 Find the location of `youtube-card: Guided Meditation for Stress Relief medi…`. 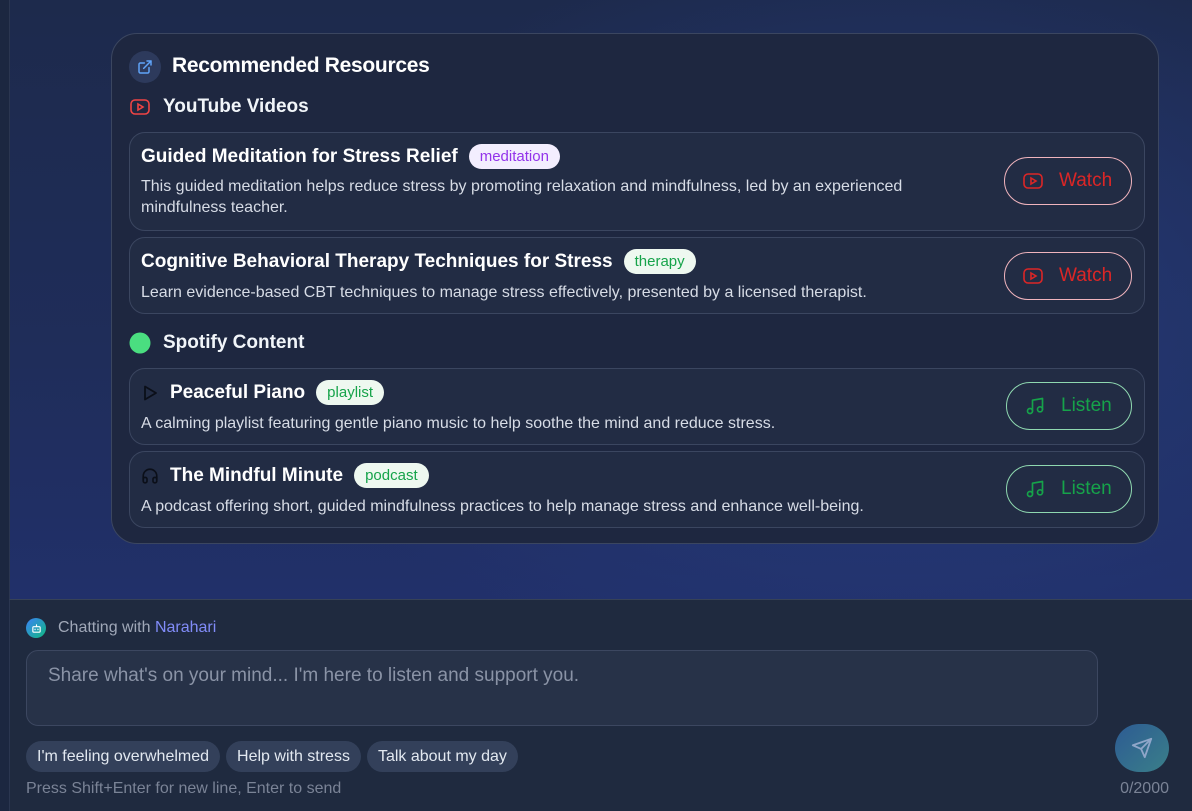

youtube-card: Guided Meditation for Stress Relief medi… is located at coordinates (637, 181).